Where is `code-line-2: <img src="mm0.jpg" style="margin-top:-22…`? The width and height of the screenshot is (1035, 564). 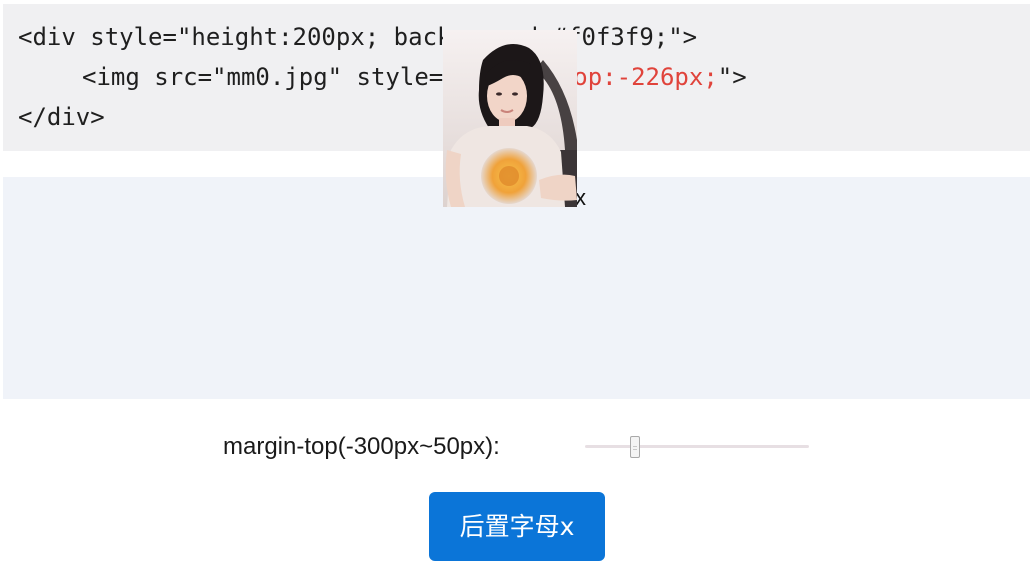 code-line-2: <img src="mm0.jpg" style="margin-top:-22… is located at coordinates (414, 77).